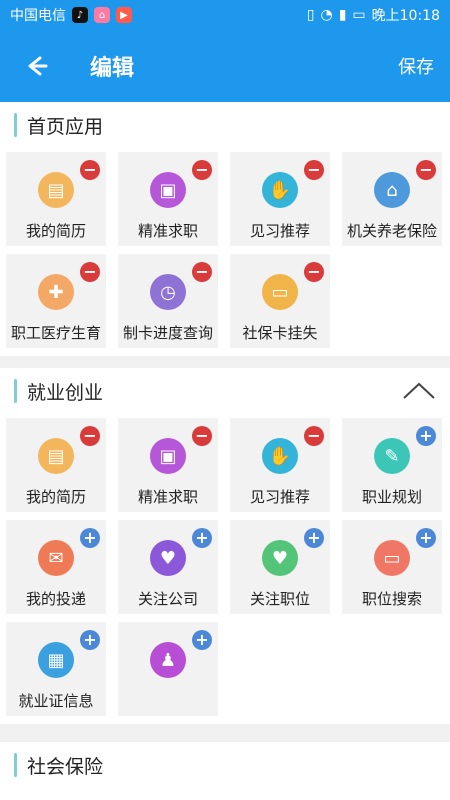 The image size is (450, 800). I want to click on app-tile: ▦ 就业证信息 +, so click(56, 669).